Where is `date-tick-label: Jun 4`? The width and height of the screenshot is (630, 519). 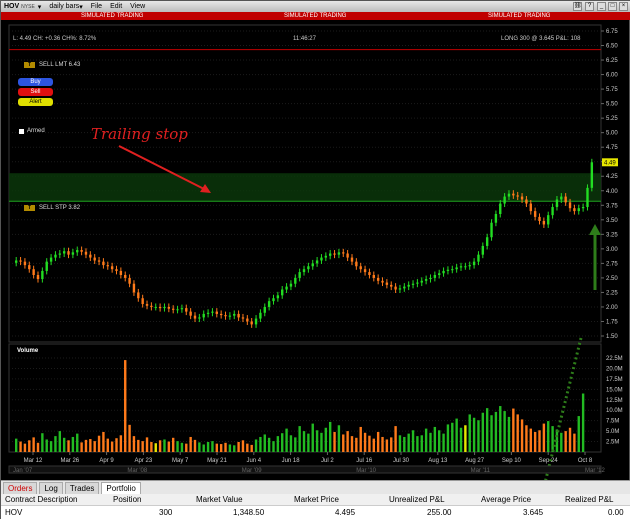 date-tick-label: Jun 4 is located at coordinates (253, 461).